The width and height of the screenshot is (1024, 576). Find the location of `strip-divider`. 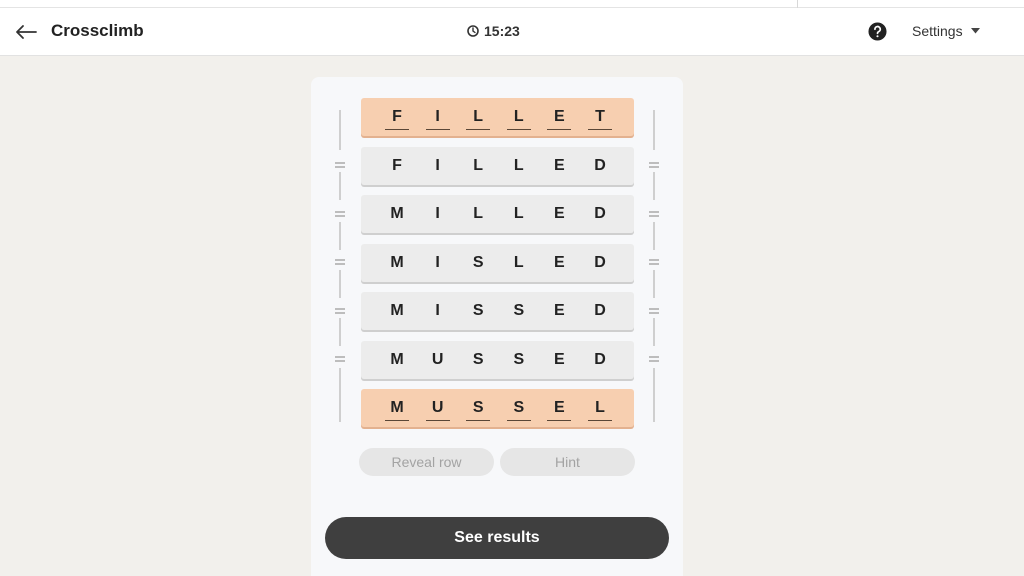

strip-divider is located at coordinates (797, 4).